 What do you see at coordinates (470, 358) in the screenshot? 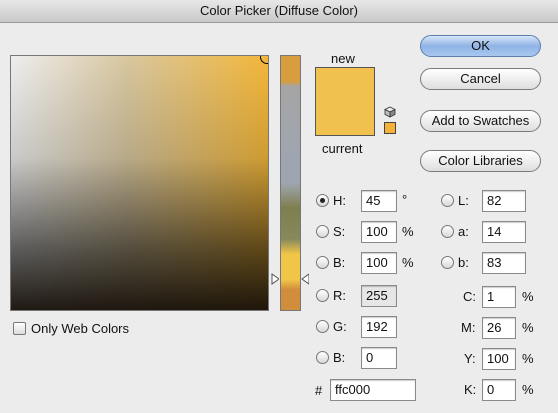
I see `yellow-label: Y:` at bounding box center [470, 358].